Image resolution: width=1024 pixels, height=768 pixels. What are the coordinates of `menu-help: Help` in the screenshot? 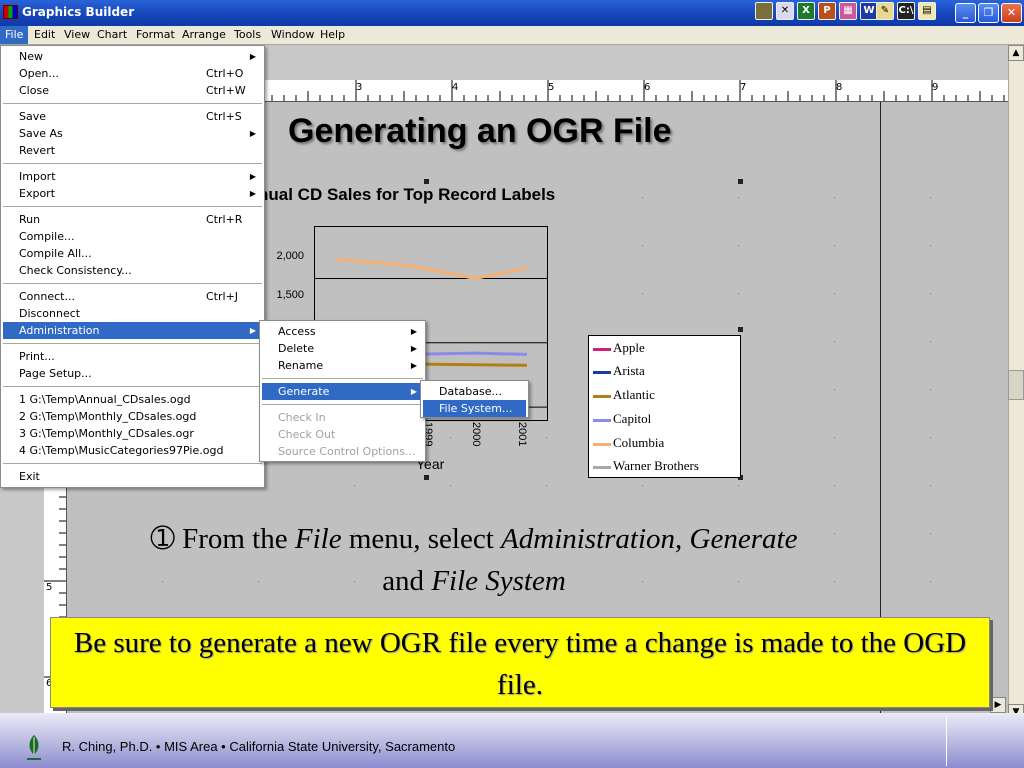 It's located at (332, 35).